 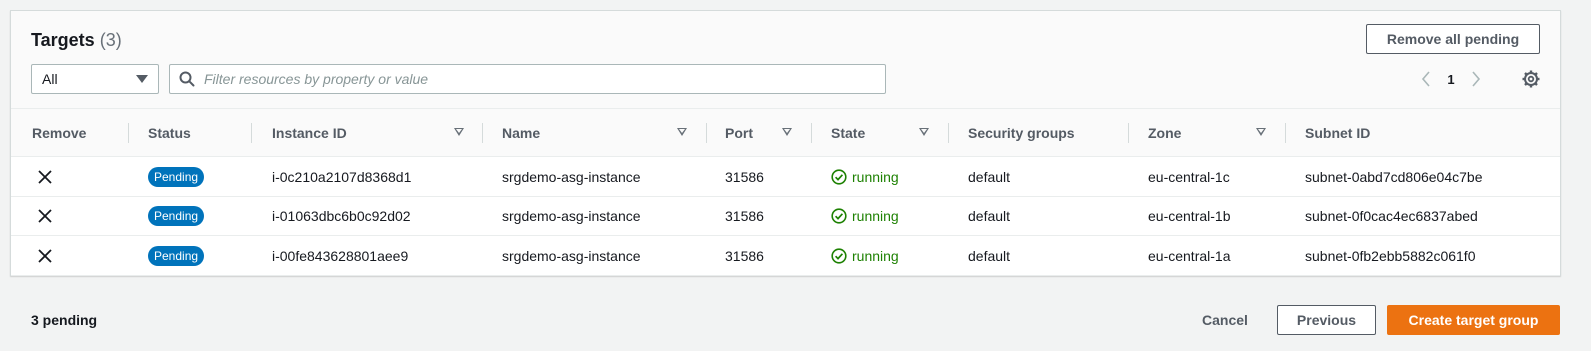 I want to click on chevron-right-icon, so click(x=1476, y=79).